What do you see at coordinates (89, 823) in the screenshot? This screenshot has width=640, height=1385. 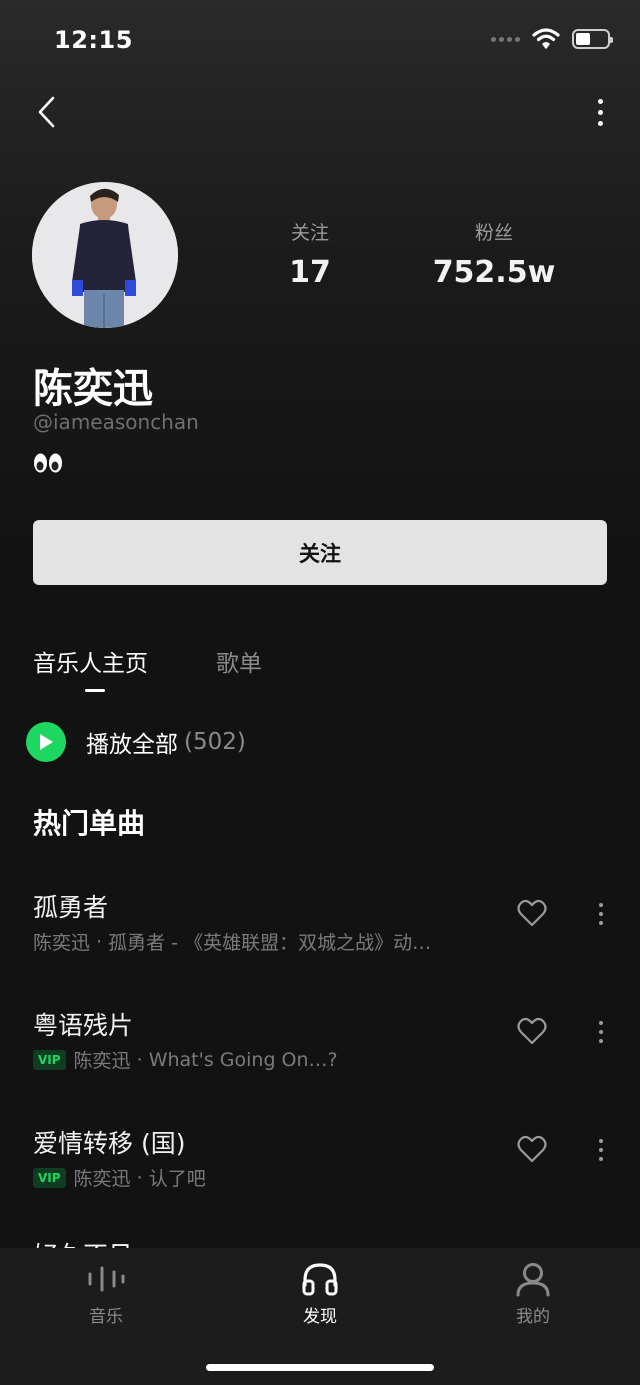 I see `section-title-hot-songs: 热门单曲` at bounding box center [89, 823].